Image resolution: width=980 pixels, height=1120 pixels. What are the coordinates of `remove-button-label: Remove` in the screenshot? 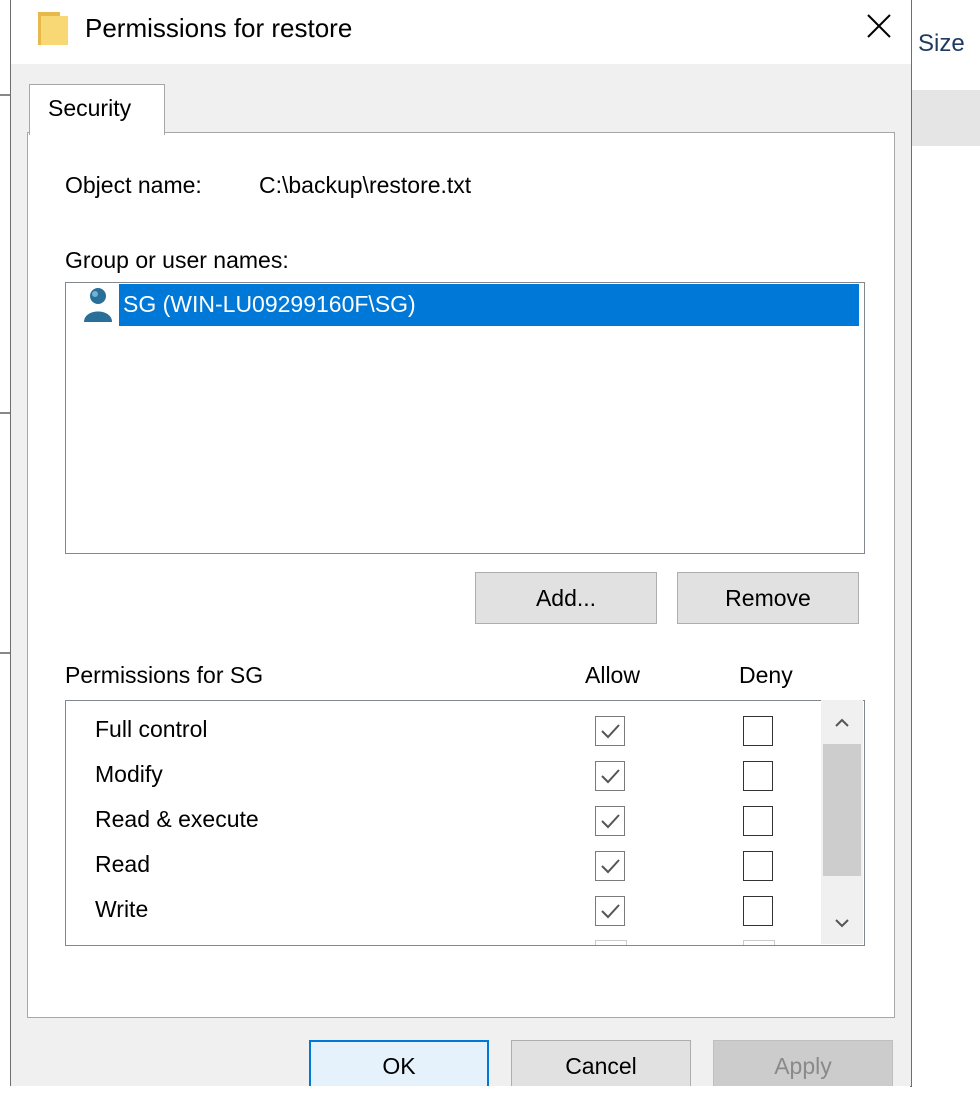 It's located at (768, 598).